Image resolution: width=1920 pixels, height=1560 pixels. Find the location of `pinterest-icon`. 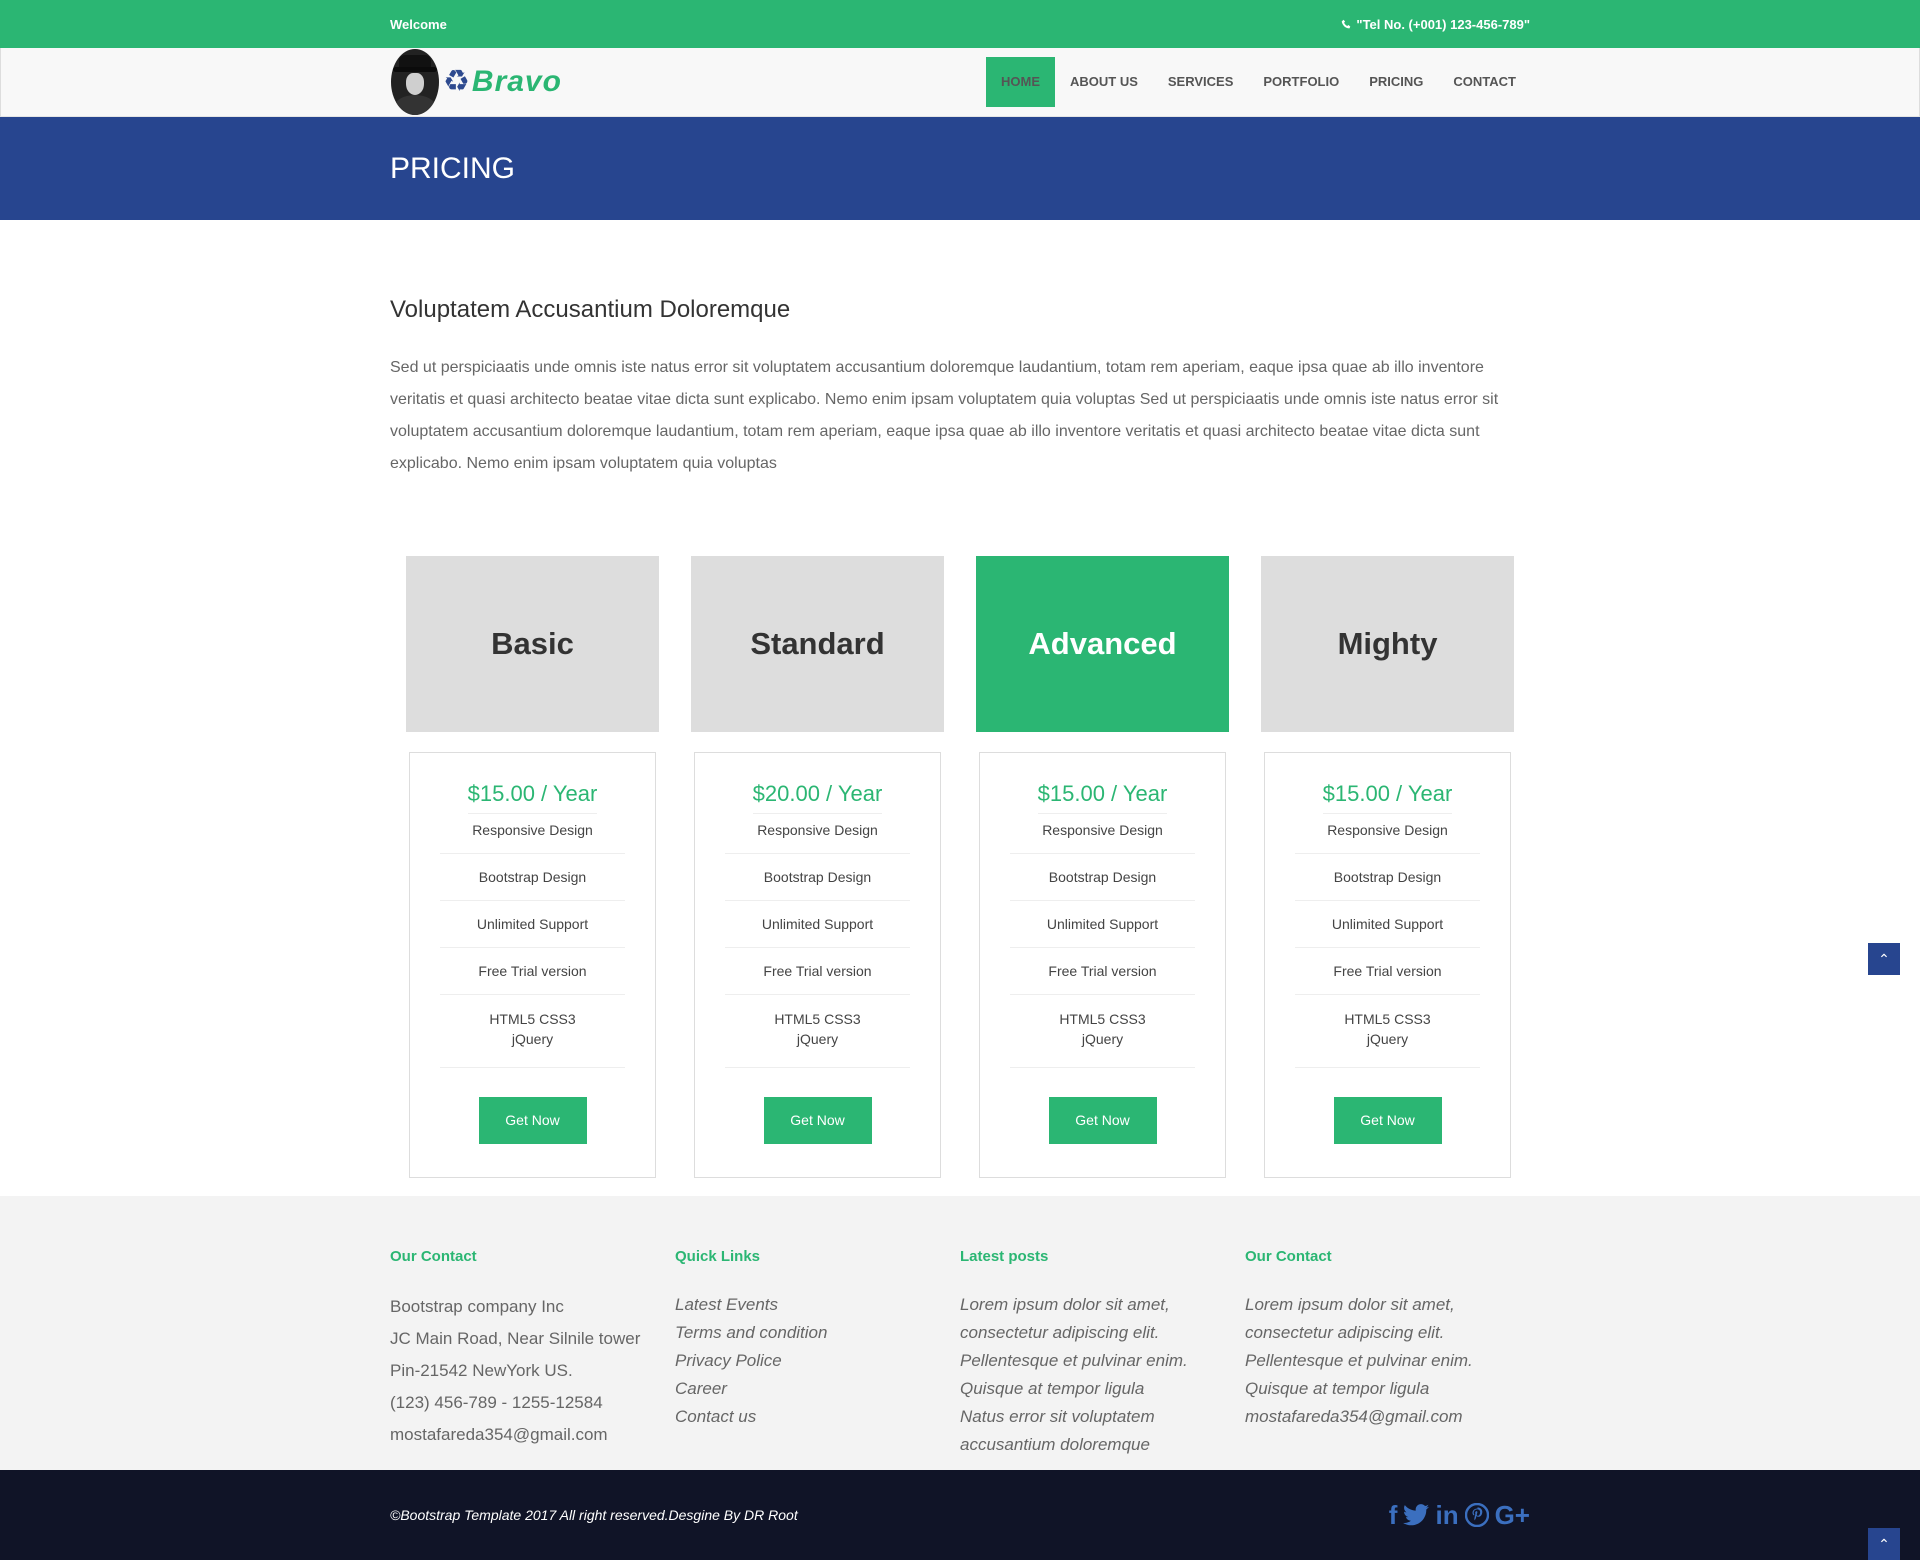

pinterest-icon is located at coordinates (1476, 1515).